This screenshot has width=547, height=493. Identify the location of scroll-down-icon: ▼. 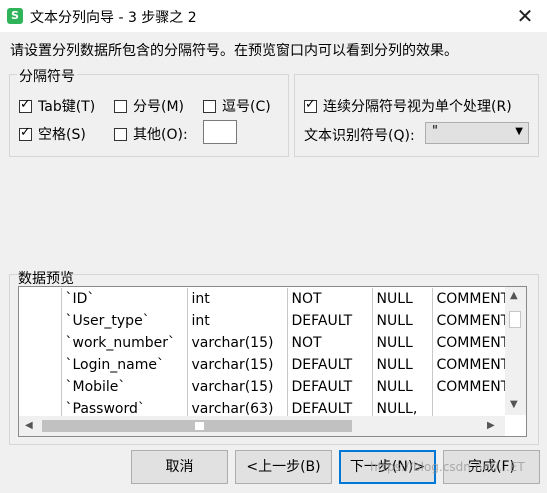
(514, 404).